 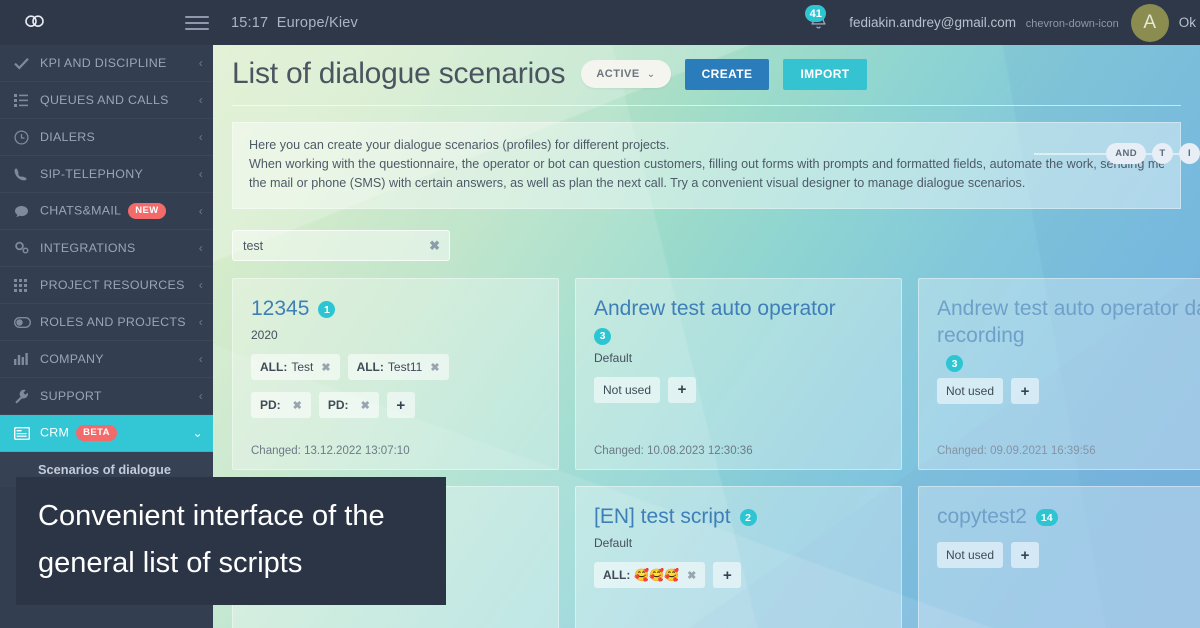 What do you see at coordinates (399, 73) in the screenshot?
I see `page-title: List of dialogue scenarios` at bounding box center [399, 73].